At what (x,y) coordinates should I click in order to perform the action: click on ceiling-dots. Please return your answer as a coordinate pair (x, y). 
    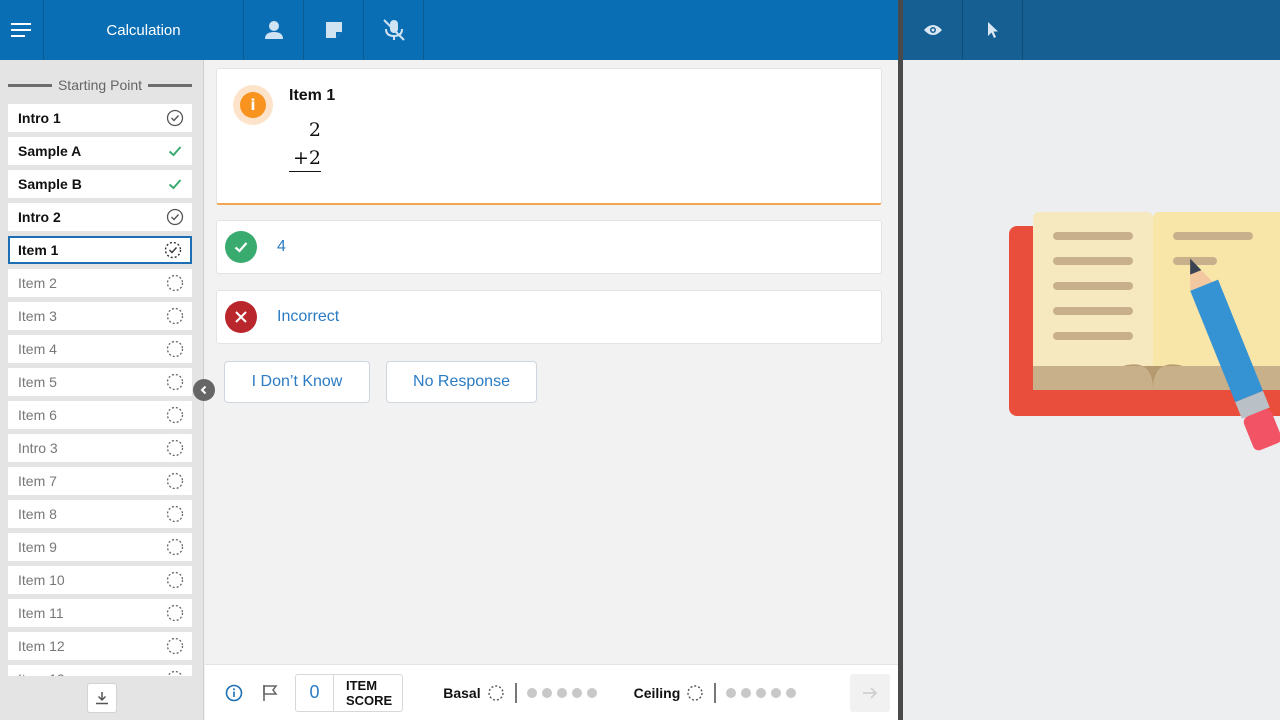
    Looking at the image, I should click on (763, 692).